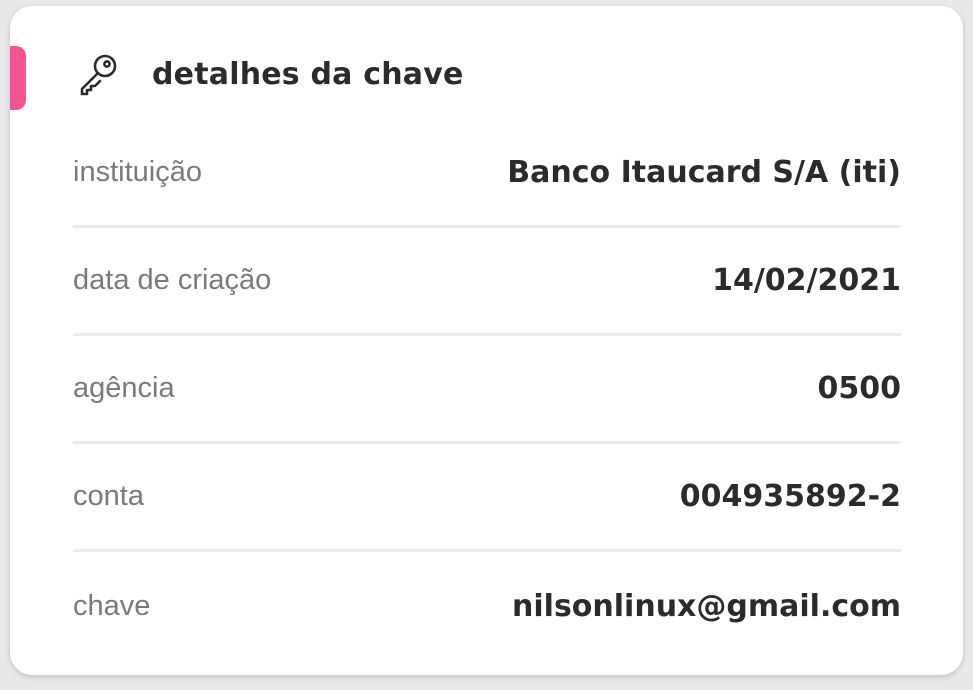 This screenshot has height=690, width=973. I want to click on detail-value: nilsonlinux@gmail.com, so click(706, 606).